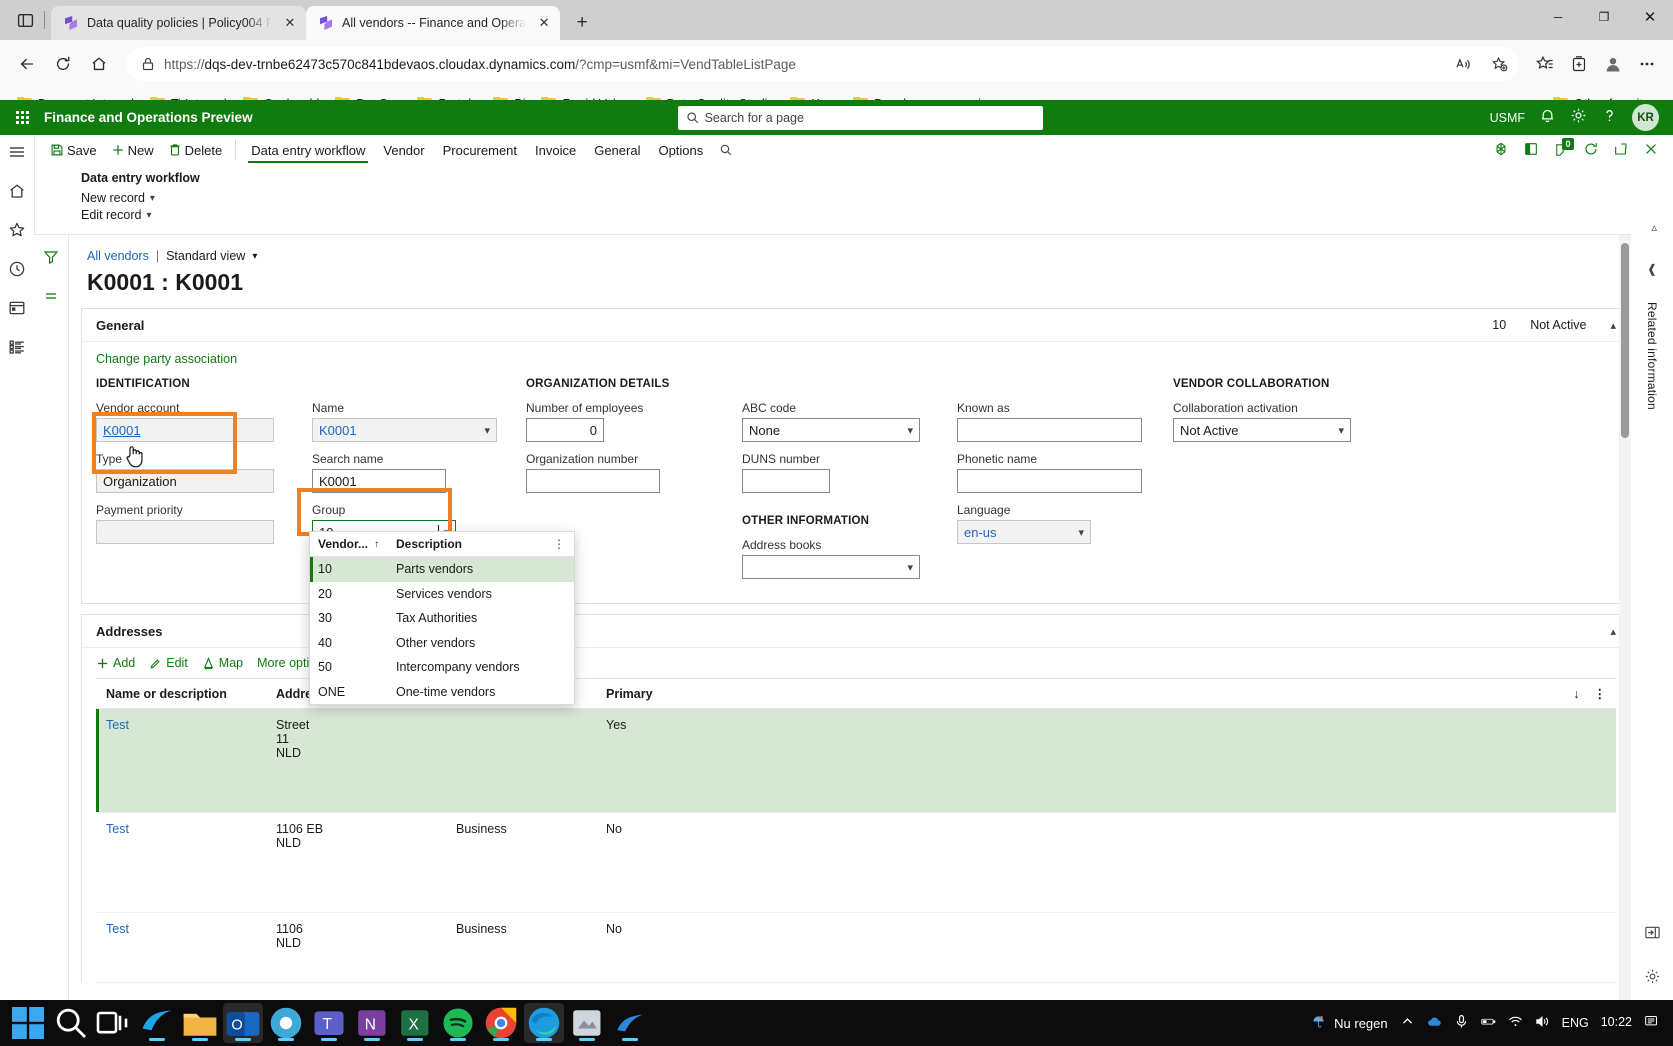  Describe the element at coordinates (185, 481) in the screenshot. I see `type-input: Organization` at that location.